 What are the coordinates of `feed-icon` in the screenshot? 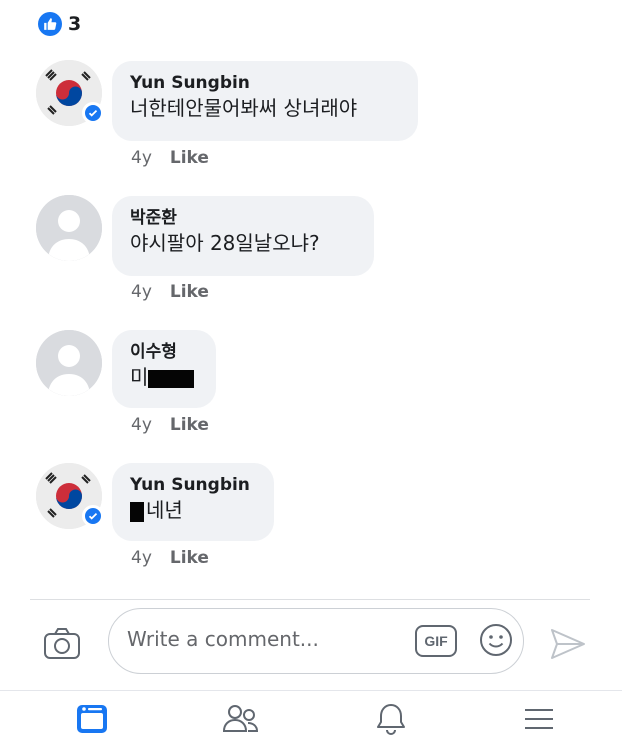 It's located at (92, 719).